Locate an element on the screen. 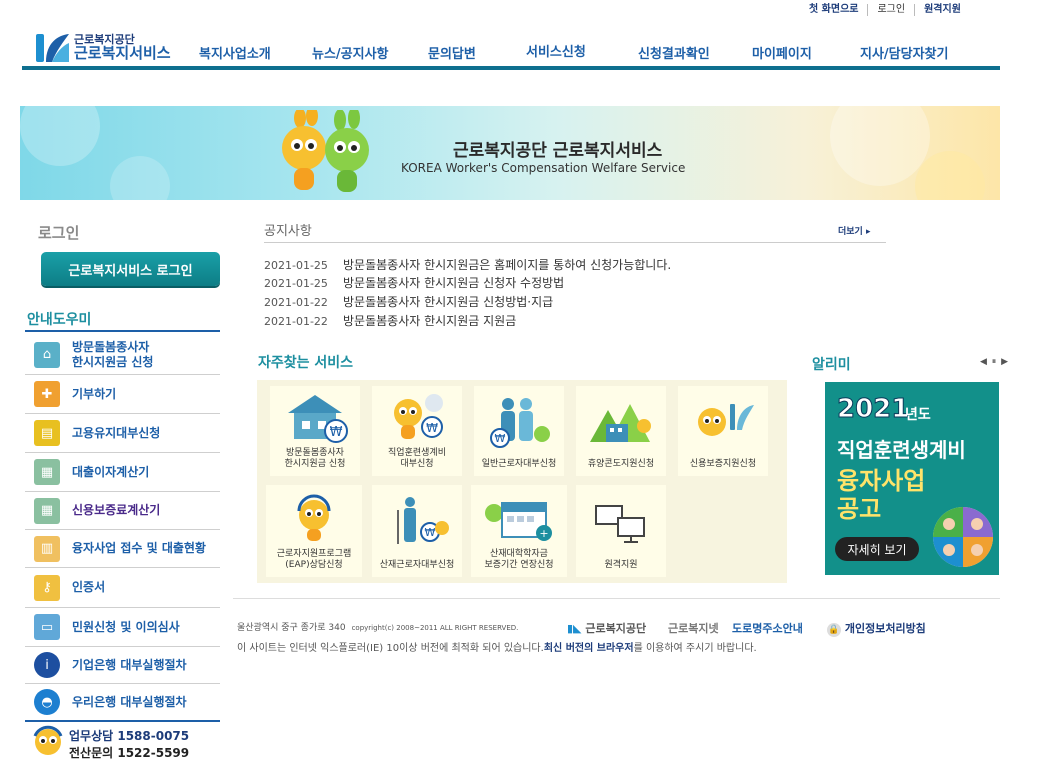 Image resolution: width=1049 pixels, height=763 pixels. nav-mypage: 마이페이지 is located at coordinates (782, 52).